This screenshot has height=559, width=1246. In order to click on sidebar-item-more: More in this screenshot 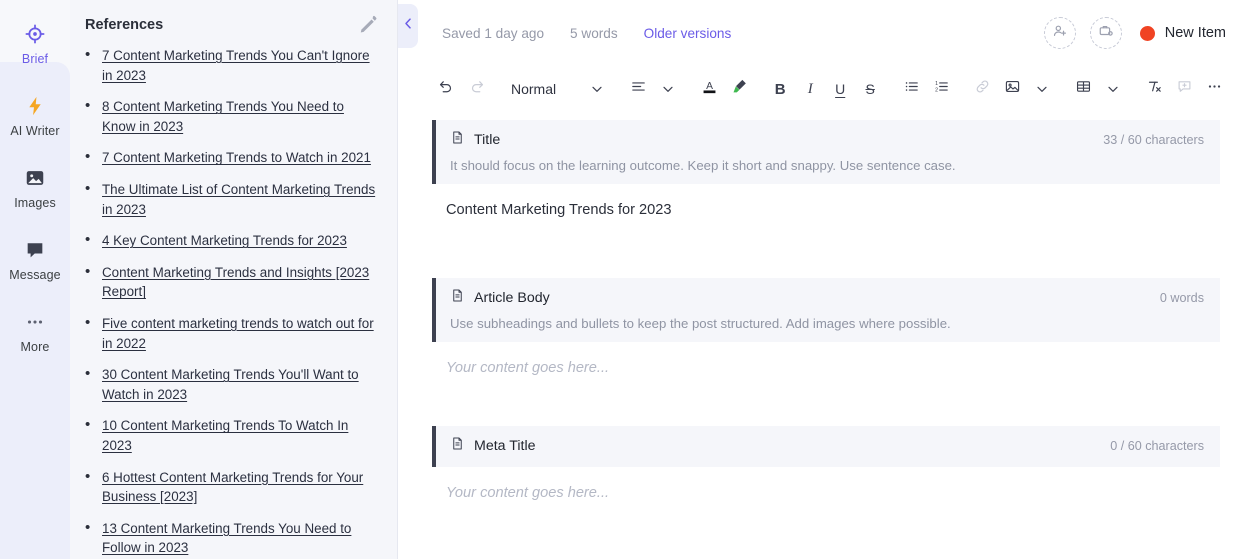, I will do `click(35, 332)`.